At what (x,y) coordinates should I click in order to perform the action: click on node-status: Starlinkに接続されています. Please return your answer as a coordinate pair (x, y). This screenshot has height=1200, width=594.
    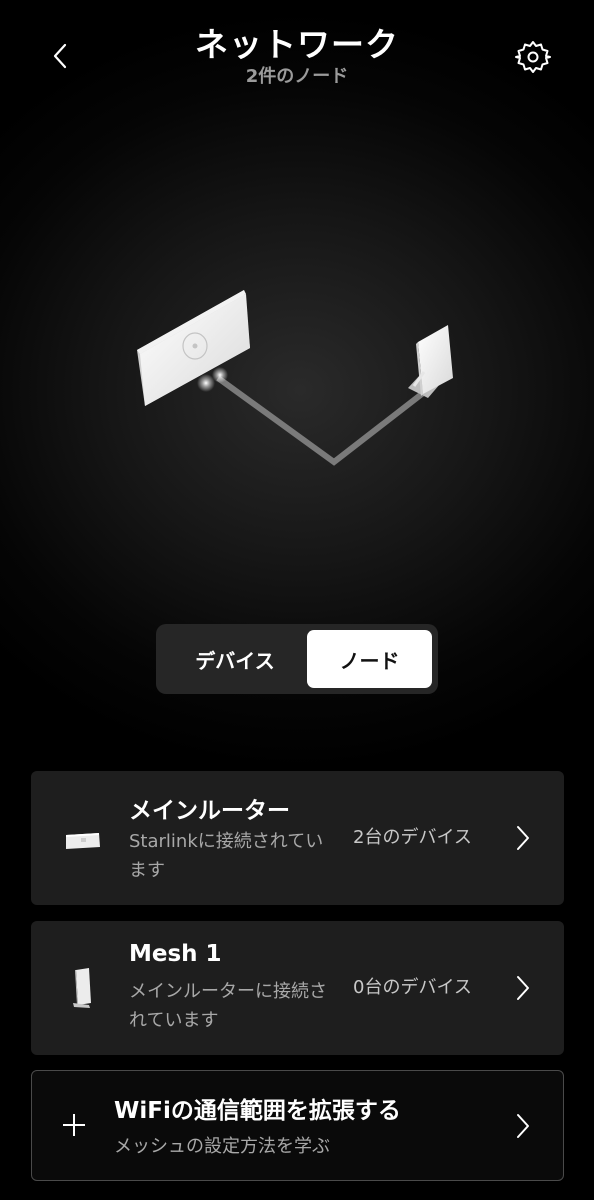
    Looking at the image, I should click on (226, 856).